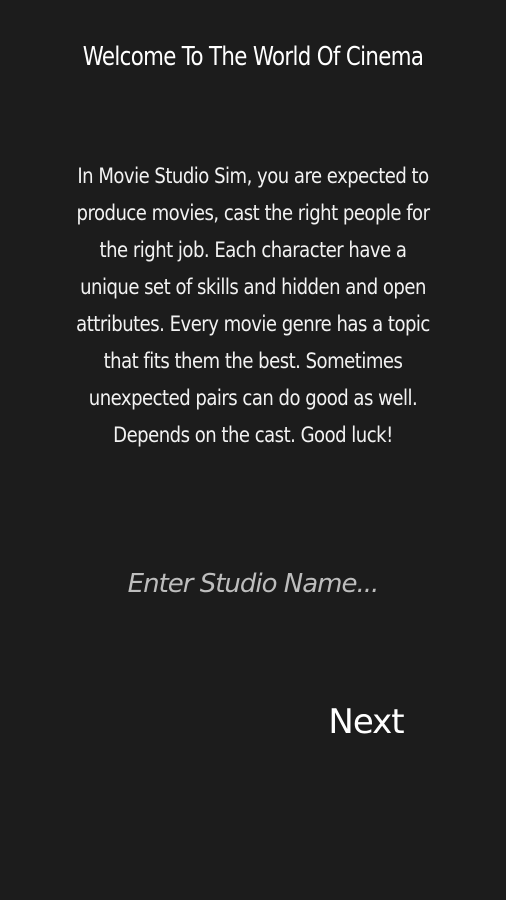 The image size is (506, 900). What do you see at coordinates (253, 57) in the screenshot?
I see `page-title: Welcome To The World Of Cinema` at bounding box center [253, 57].